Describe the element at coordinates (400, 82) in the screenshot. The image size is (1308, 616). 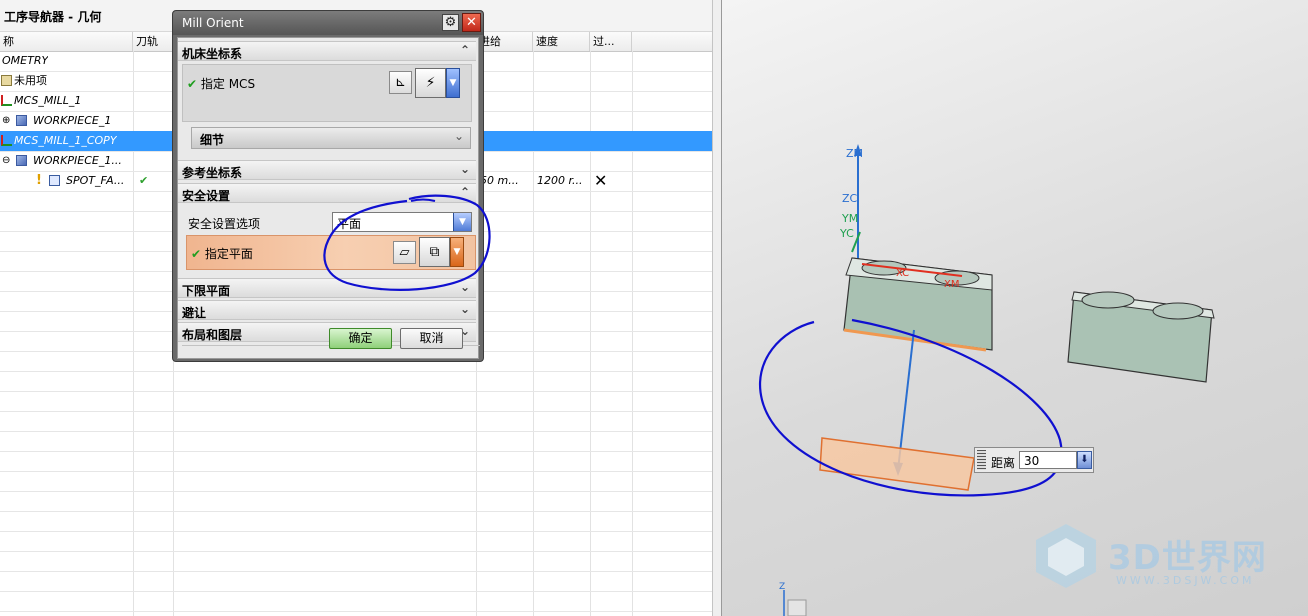
I see `csys-dialog-icon: ⊾` at that location.